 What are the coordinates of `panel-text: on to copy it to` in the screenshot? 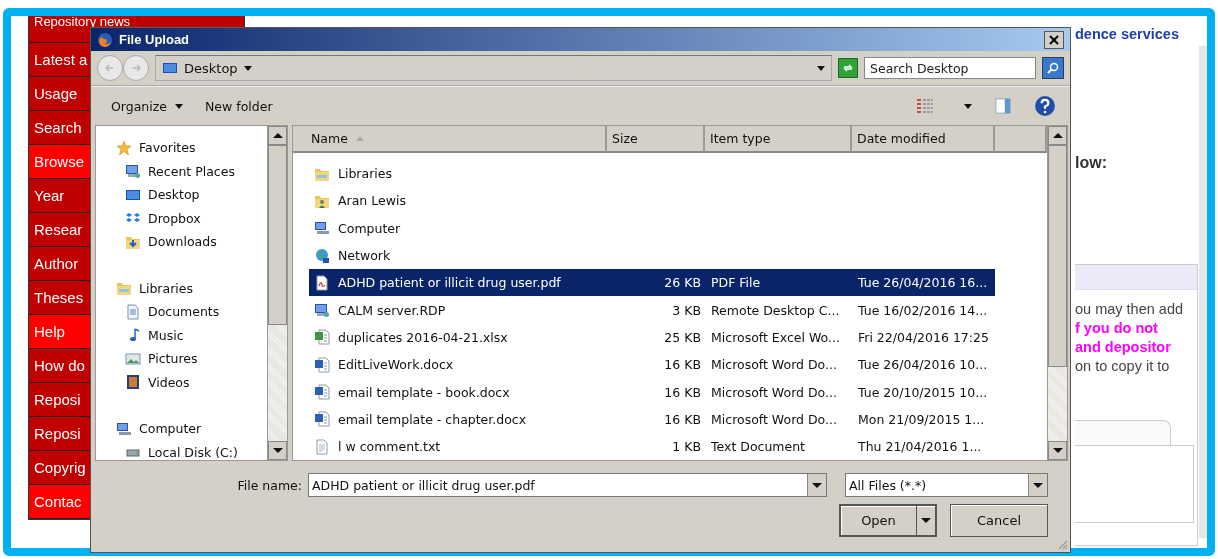 It's located at (1123, 366).